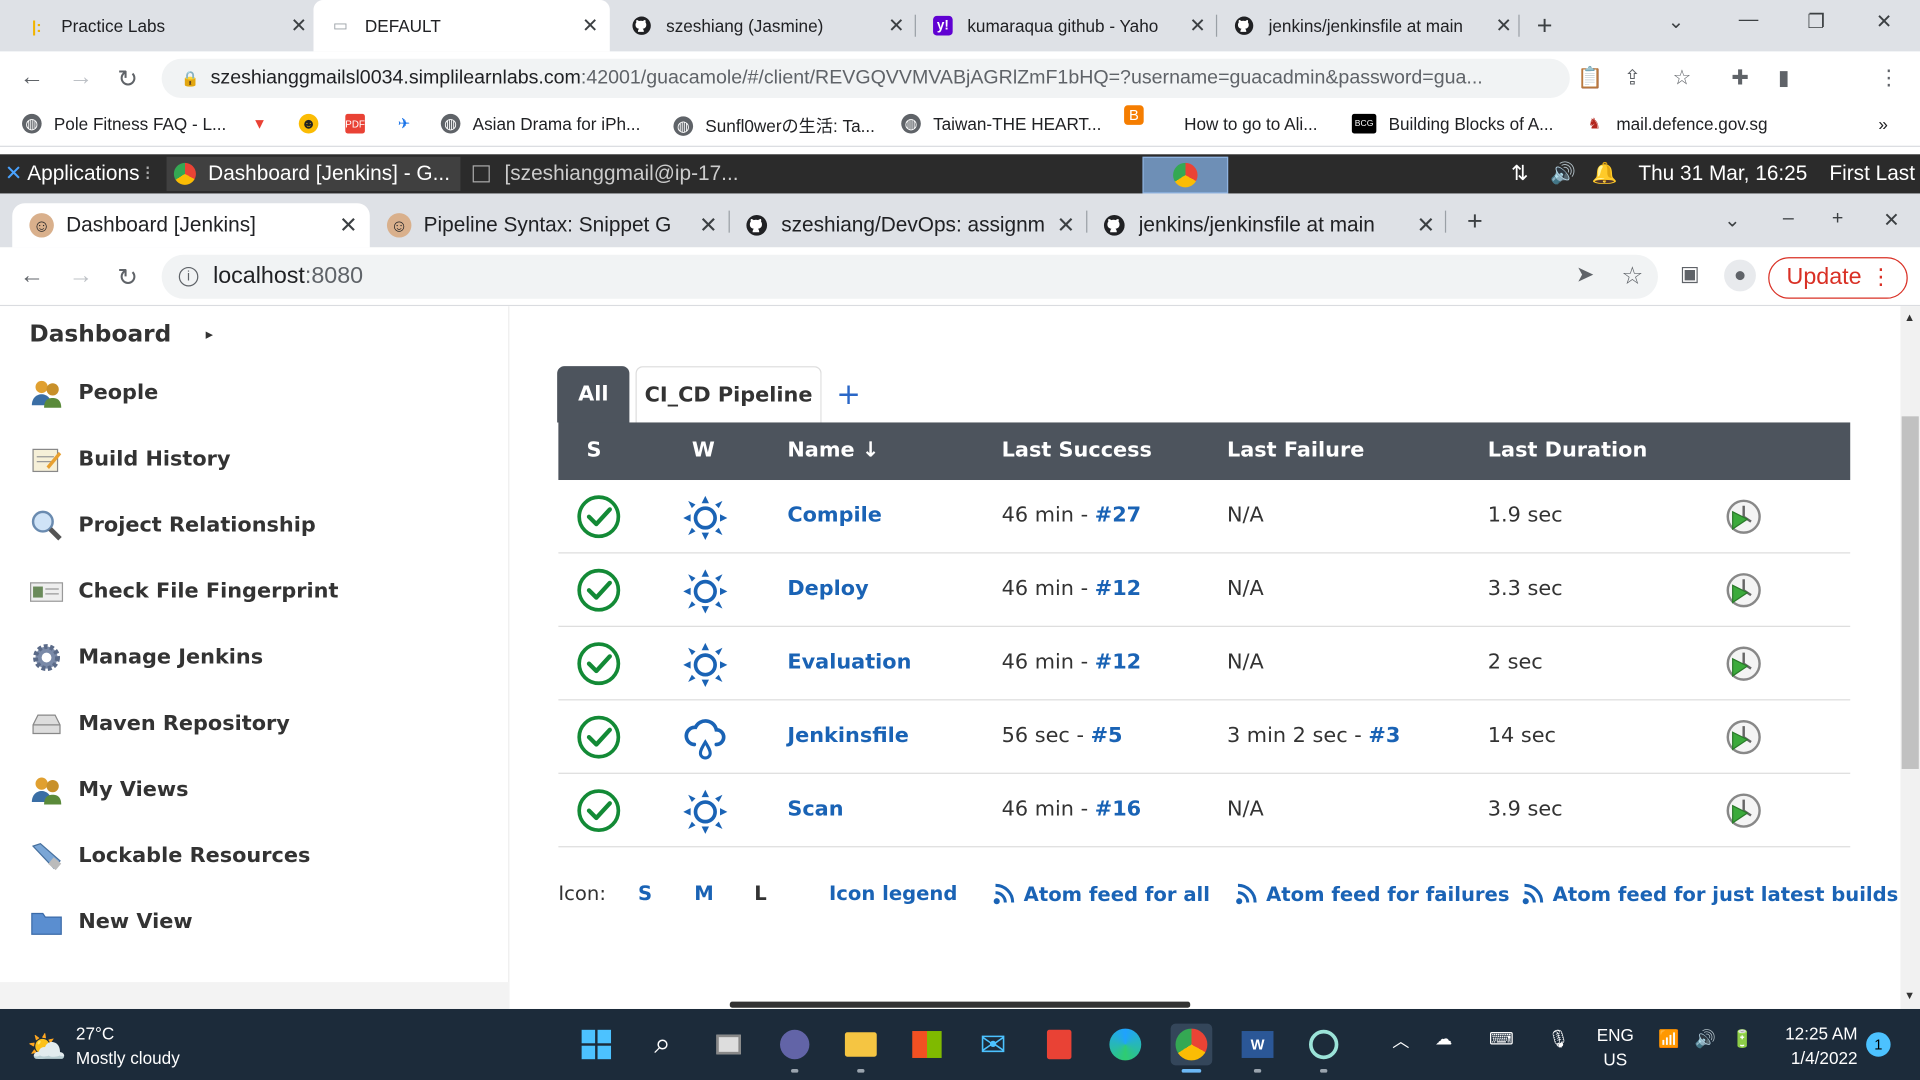 The width and height of the screenshot is (1920, 1080). Describe the element at coordinates (130, 459) in the screenshot. I see `sidebar-item-build-history: Build History` at that location.